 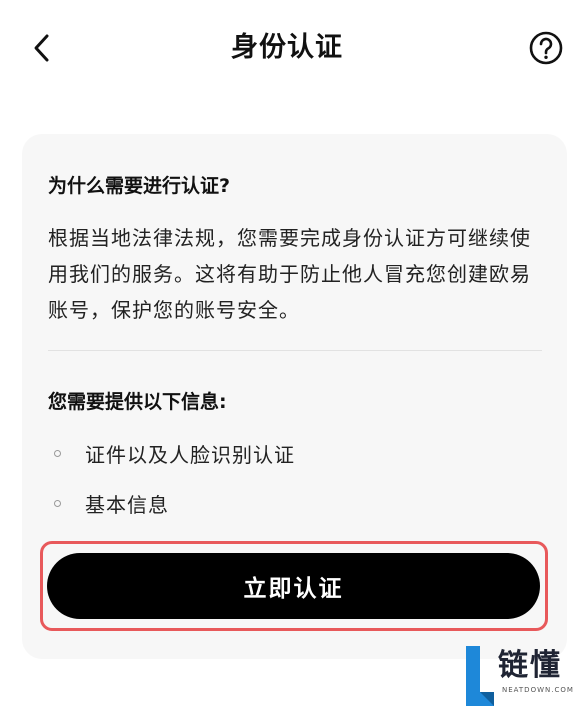 I want to click on requirement-label: 基本信息, so click(x=127, y=504).